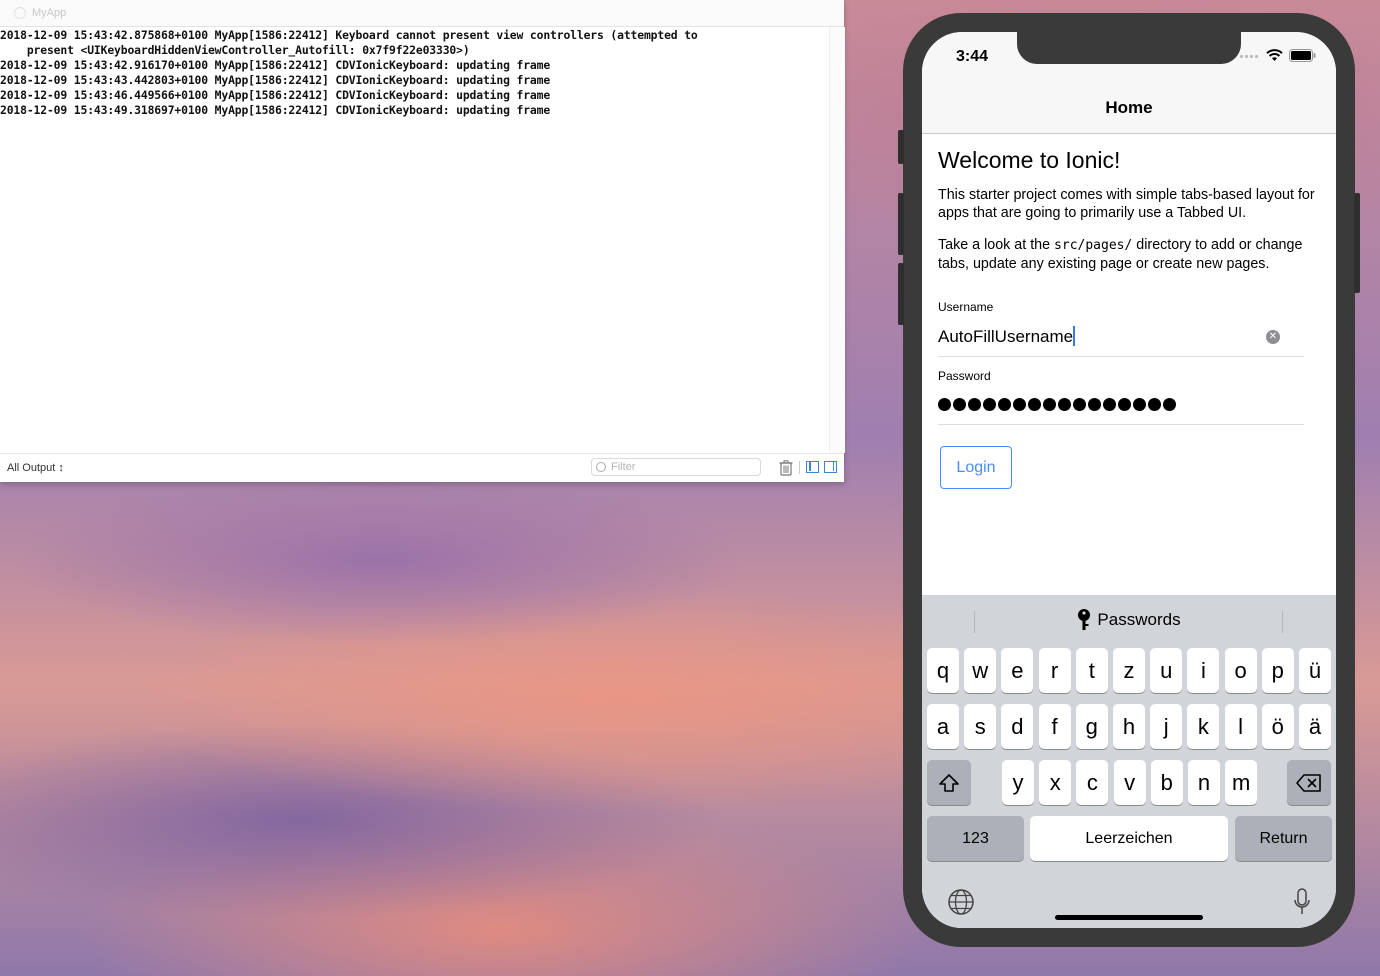 This screenshot has height=976, width=1380. What do you see at coordinates (1057, 404) in the screenshot?
I see `password-input` at bounding box center [1057, 404].